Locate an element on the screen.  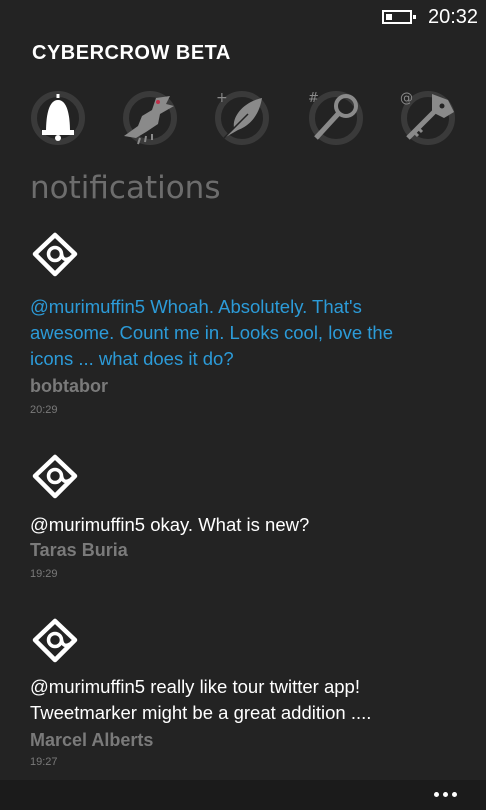
pivot-icon-bar: + # @ is located at coordinates (246, 119).